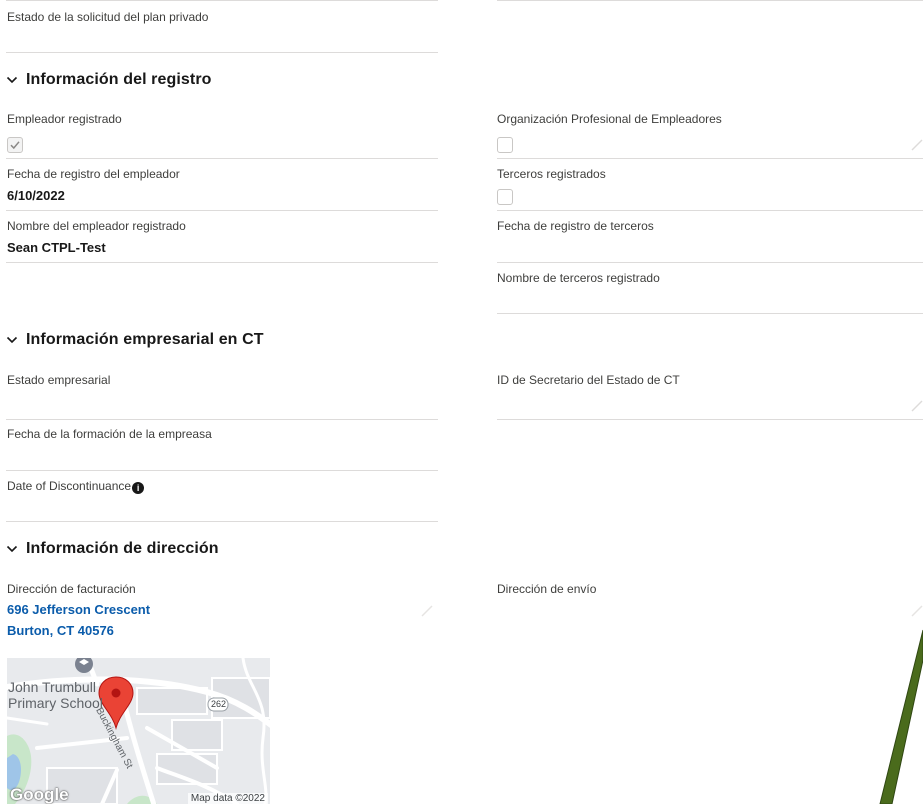 This screenshot has width=923, height=804. I want to click on shipping-address-label: Dirección de envío, so click(547, 589).